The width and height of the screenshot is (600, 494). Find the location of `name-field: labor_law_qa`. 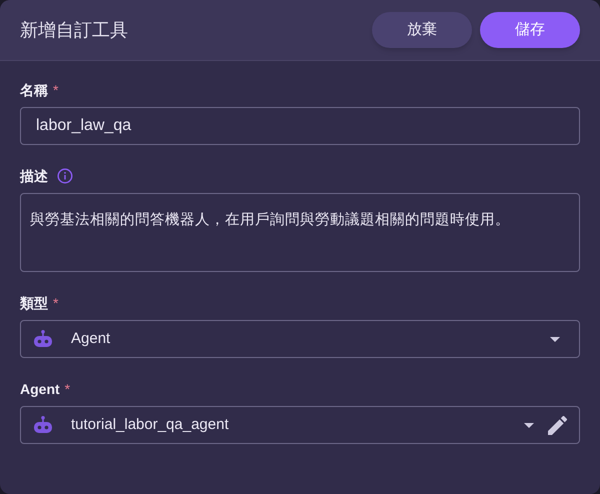

name-field: labor_law_qa is located at coordinates (300, 126).